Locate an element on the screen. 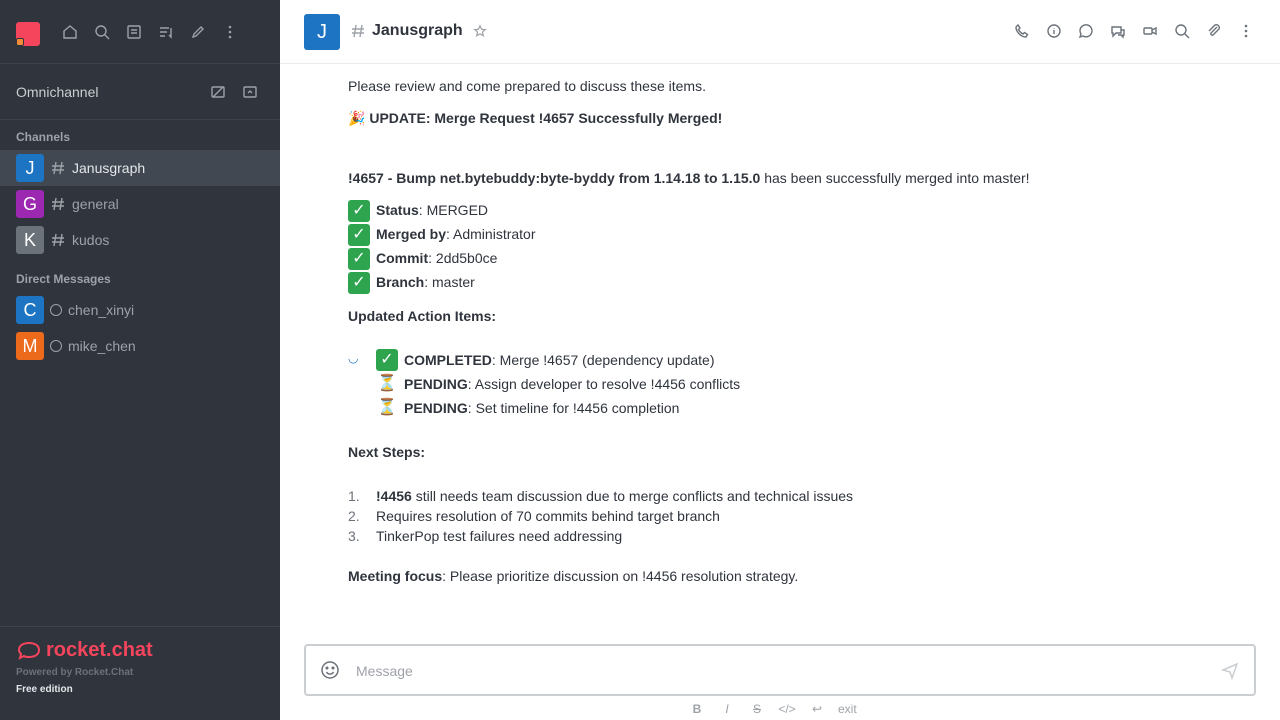 Image resolution: width=1280 pixels, height=720 pixels. sidebar-item-janusgraph: J Janusgraph is located at coordinates (140, 168).